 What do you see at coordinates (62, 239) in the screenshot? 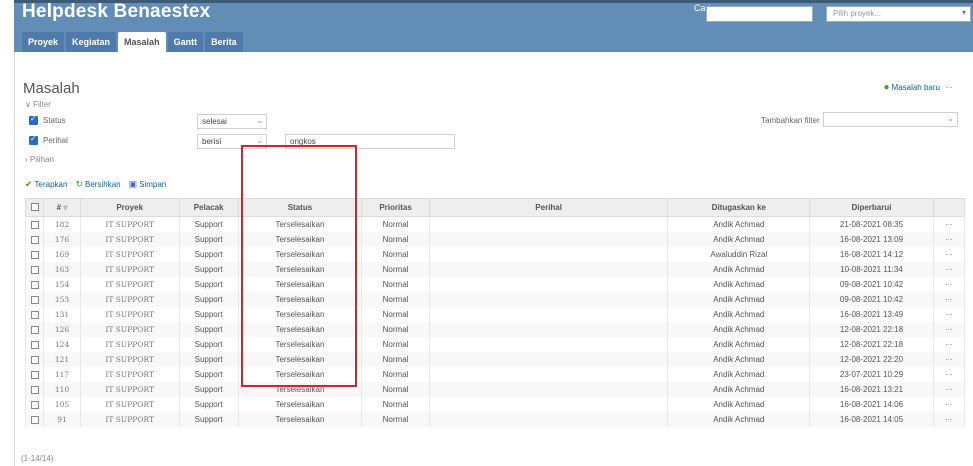
I see `cell-id: 176` at bounding box center [62, 239].